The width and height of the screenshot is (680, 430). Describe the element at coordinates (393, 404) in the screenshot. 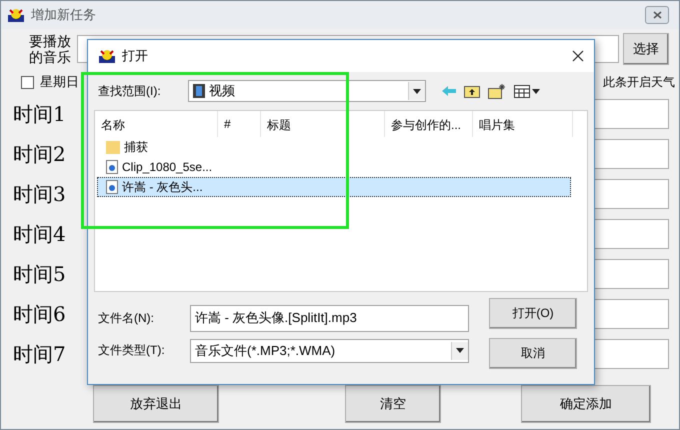

I see `clear-button: 清空` at that location.